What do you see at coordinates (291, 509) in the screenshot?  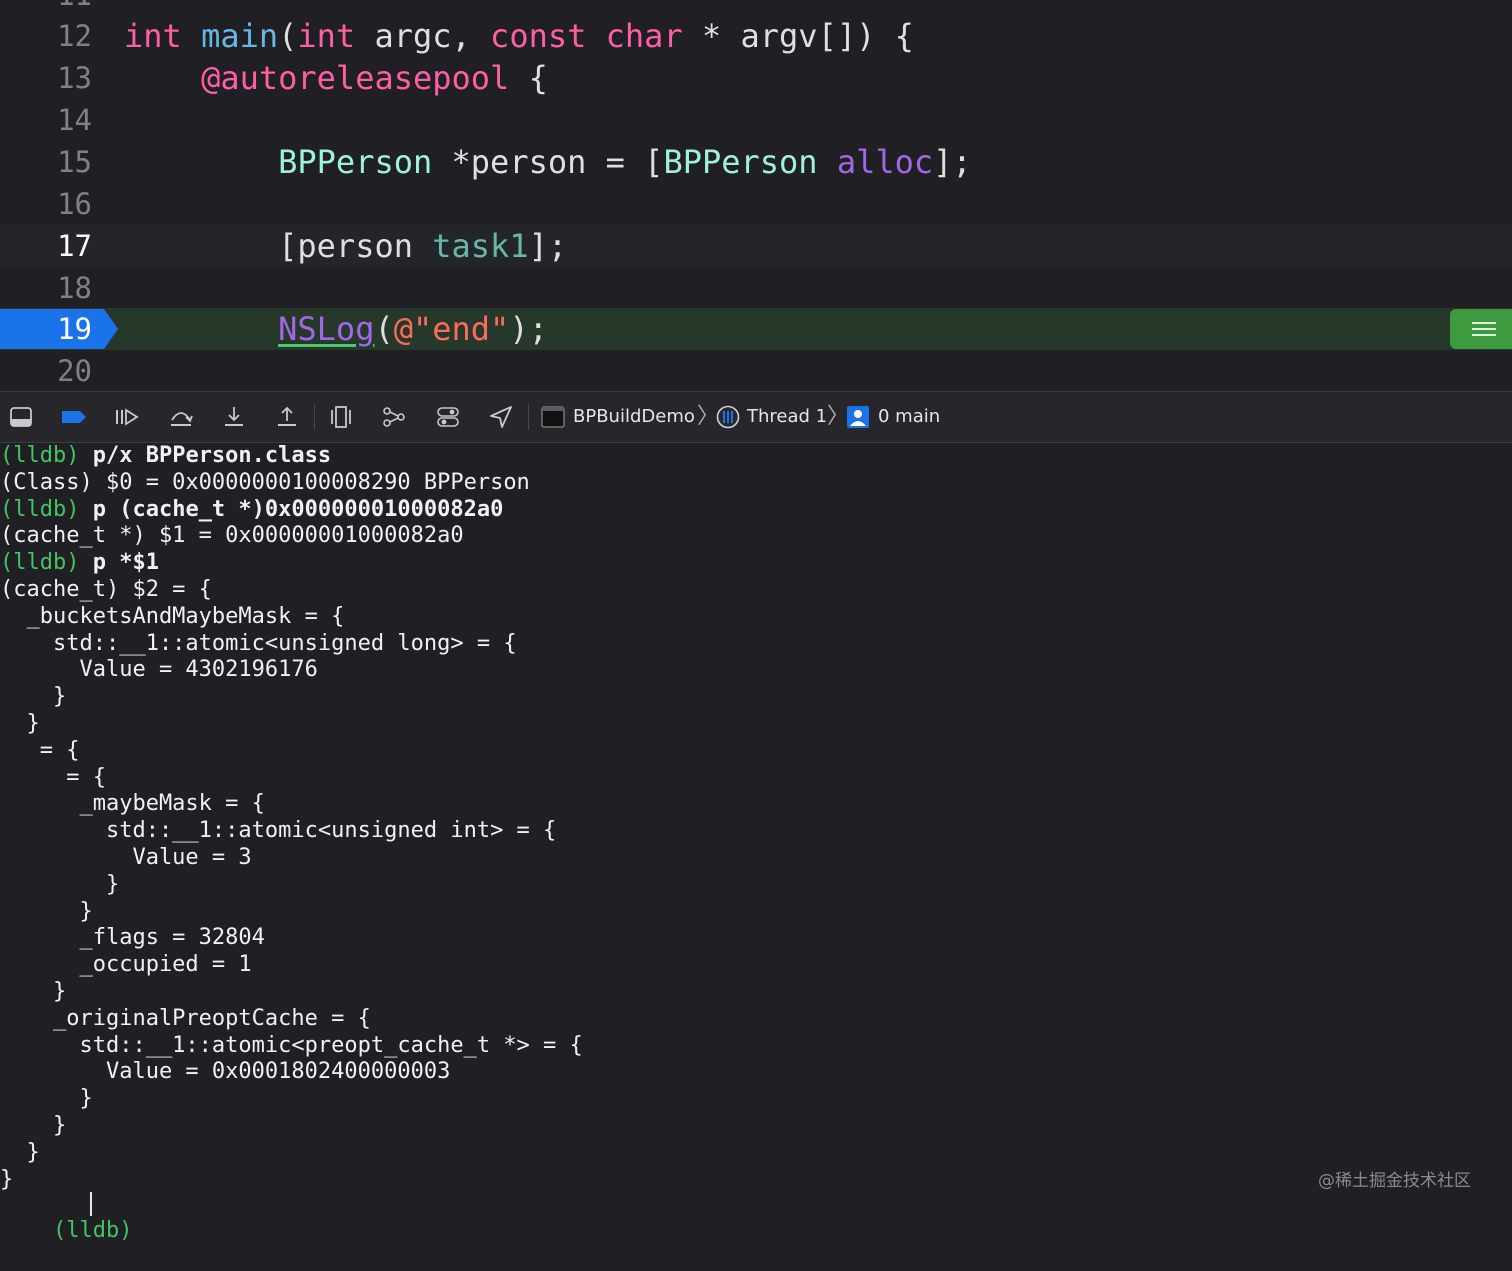 I see `console-text: p (cache_t *)0x00000001000082a0` at bounding box center [291, 509].